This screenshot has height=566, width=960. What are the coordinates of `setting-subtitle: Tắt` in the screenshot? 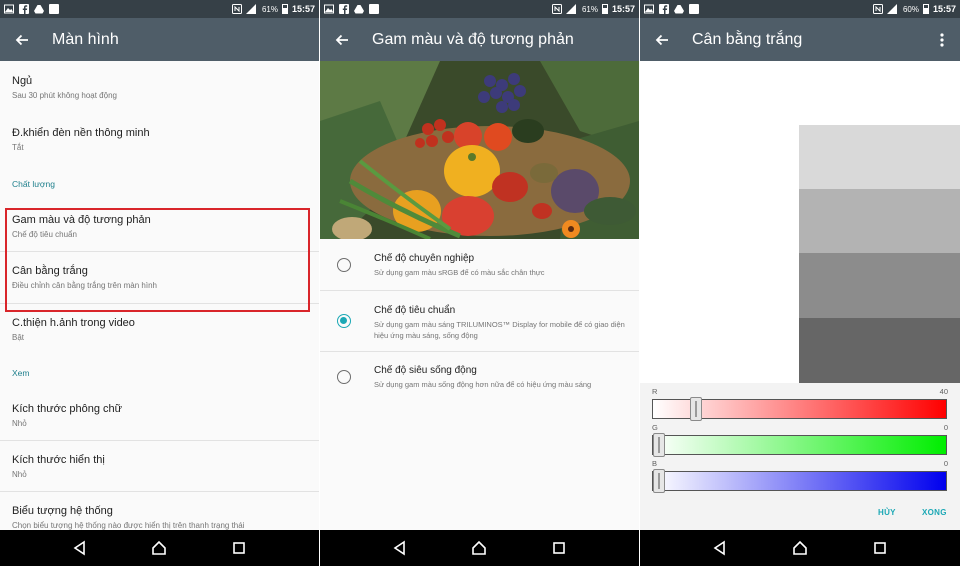 It's located at (18, 147).